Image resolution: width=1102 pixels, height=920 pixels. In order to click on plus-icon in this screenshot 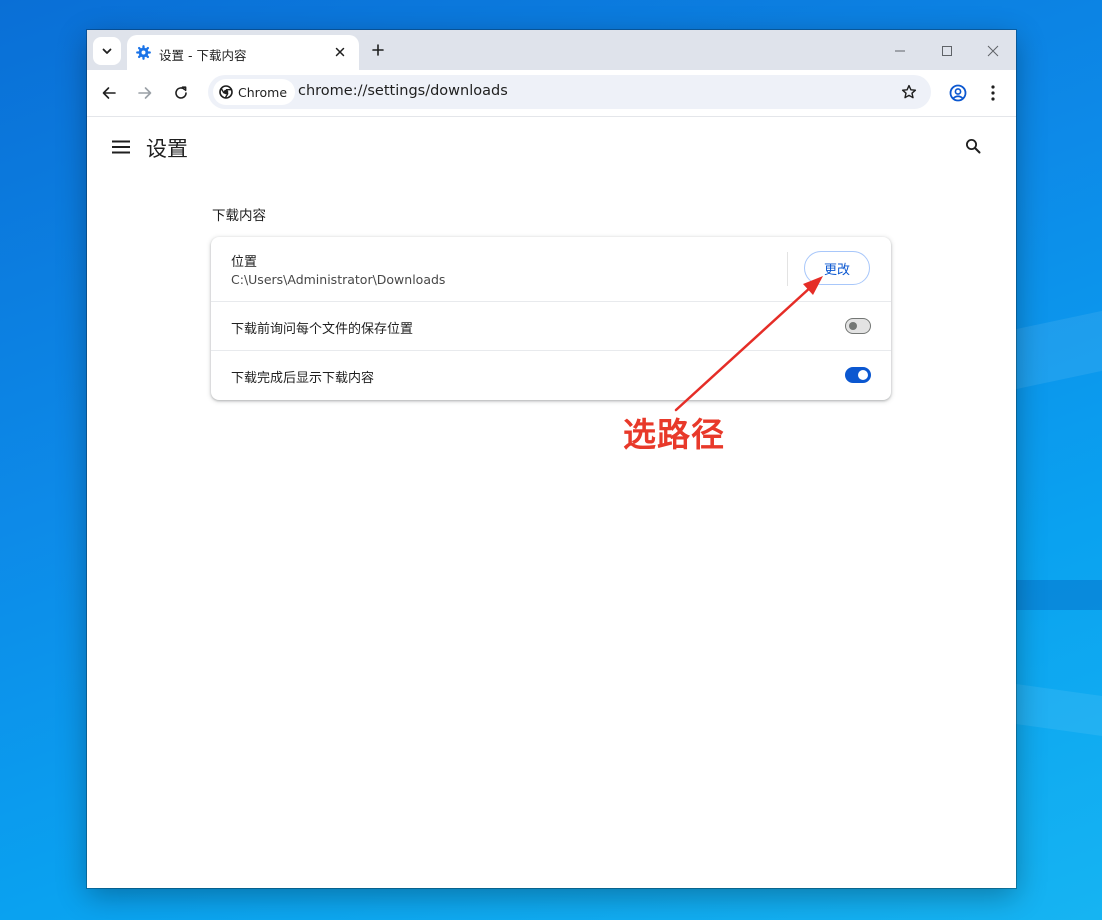, I will do `click(378, 50)`.